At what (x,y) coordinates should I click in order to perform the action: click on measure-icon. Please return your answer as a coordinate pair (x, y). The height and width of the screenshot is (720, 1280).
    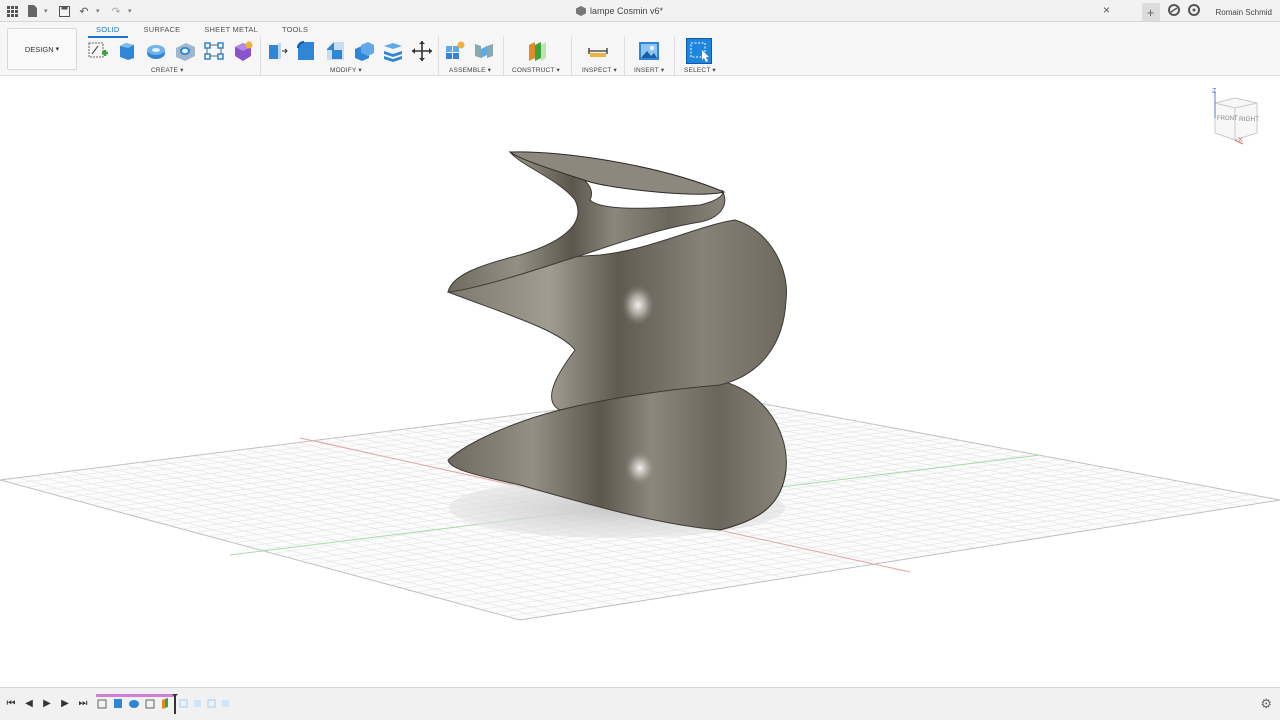
    Looking at the image, I should click on (598, 51).